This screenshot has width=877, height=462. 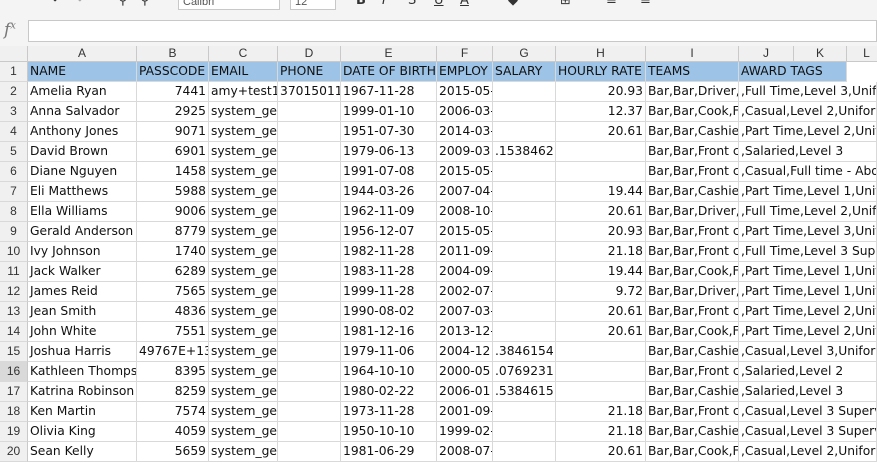 What do you see at coordinates (82, 192) in the screenshot?
I see `name-cell: Eli Matthews` at bounding box center [82, 192].